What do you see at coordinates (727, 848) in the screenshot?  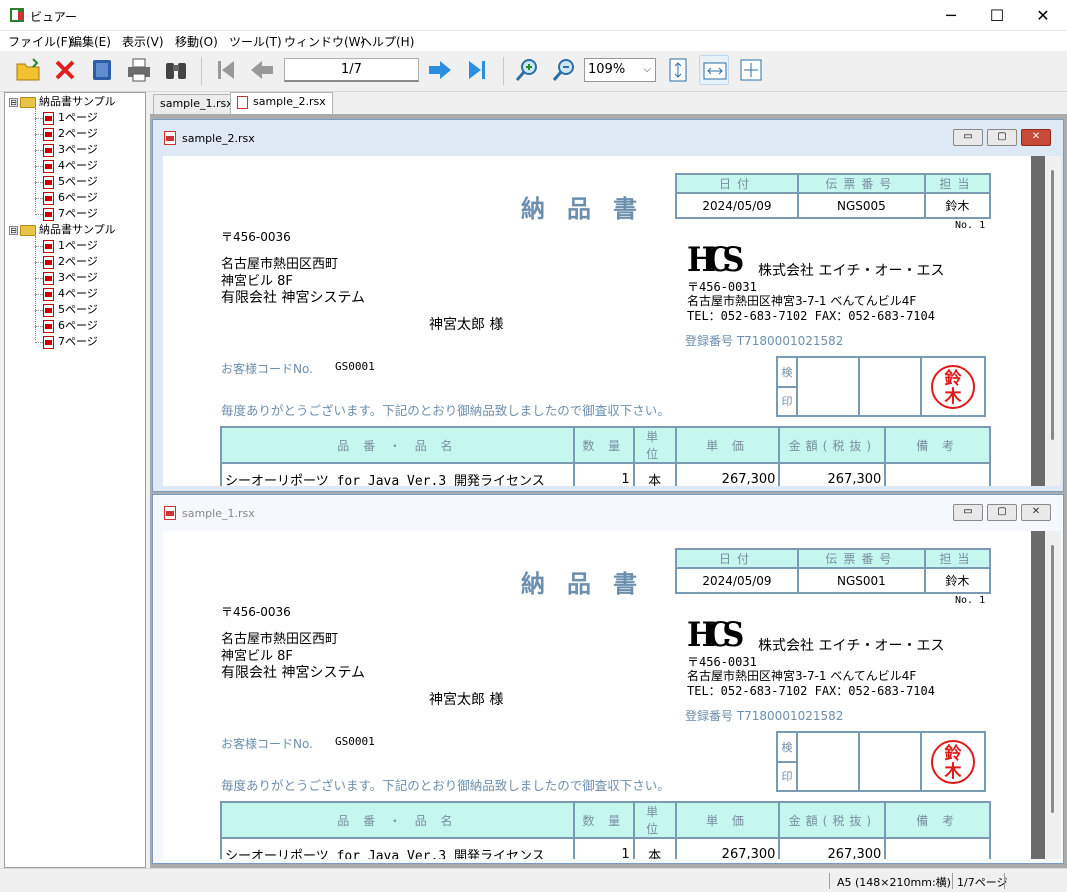 I see `items-cell: 267,300` at bounding box center [727, 848].